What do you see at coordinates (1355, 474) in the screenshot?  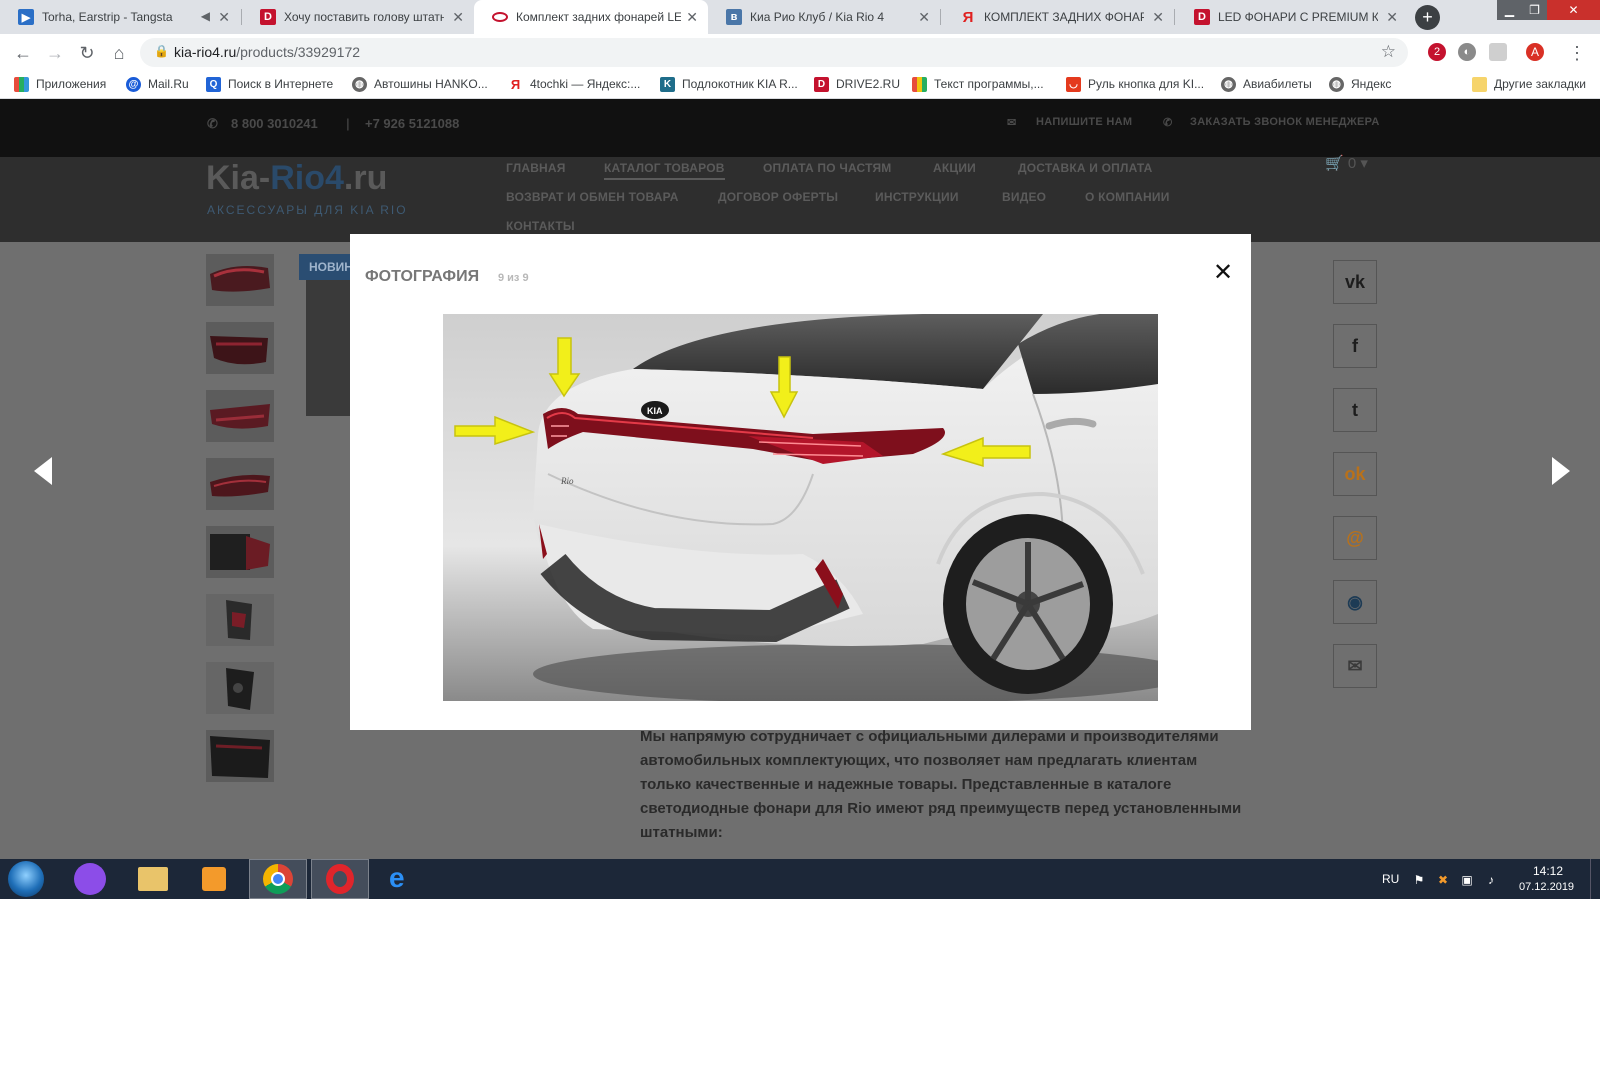 I see `odnoklassniki-icon: ok` at bounding box center [1355, 474].